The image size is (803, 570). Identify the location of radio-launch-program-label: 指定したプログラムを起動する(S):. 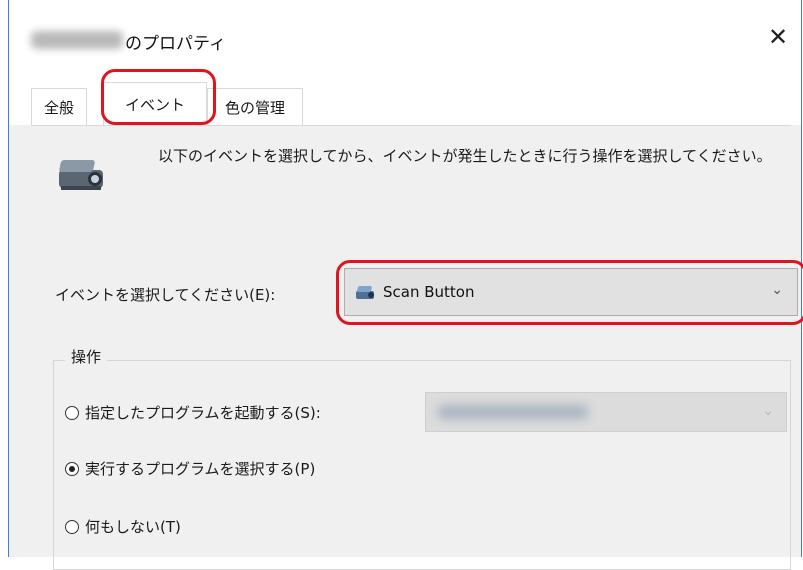
(203, 413).